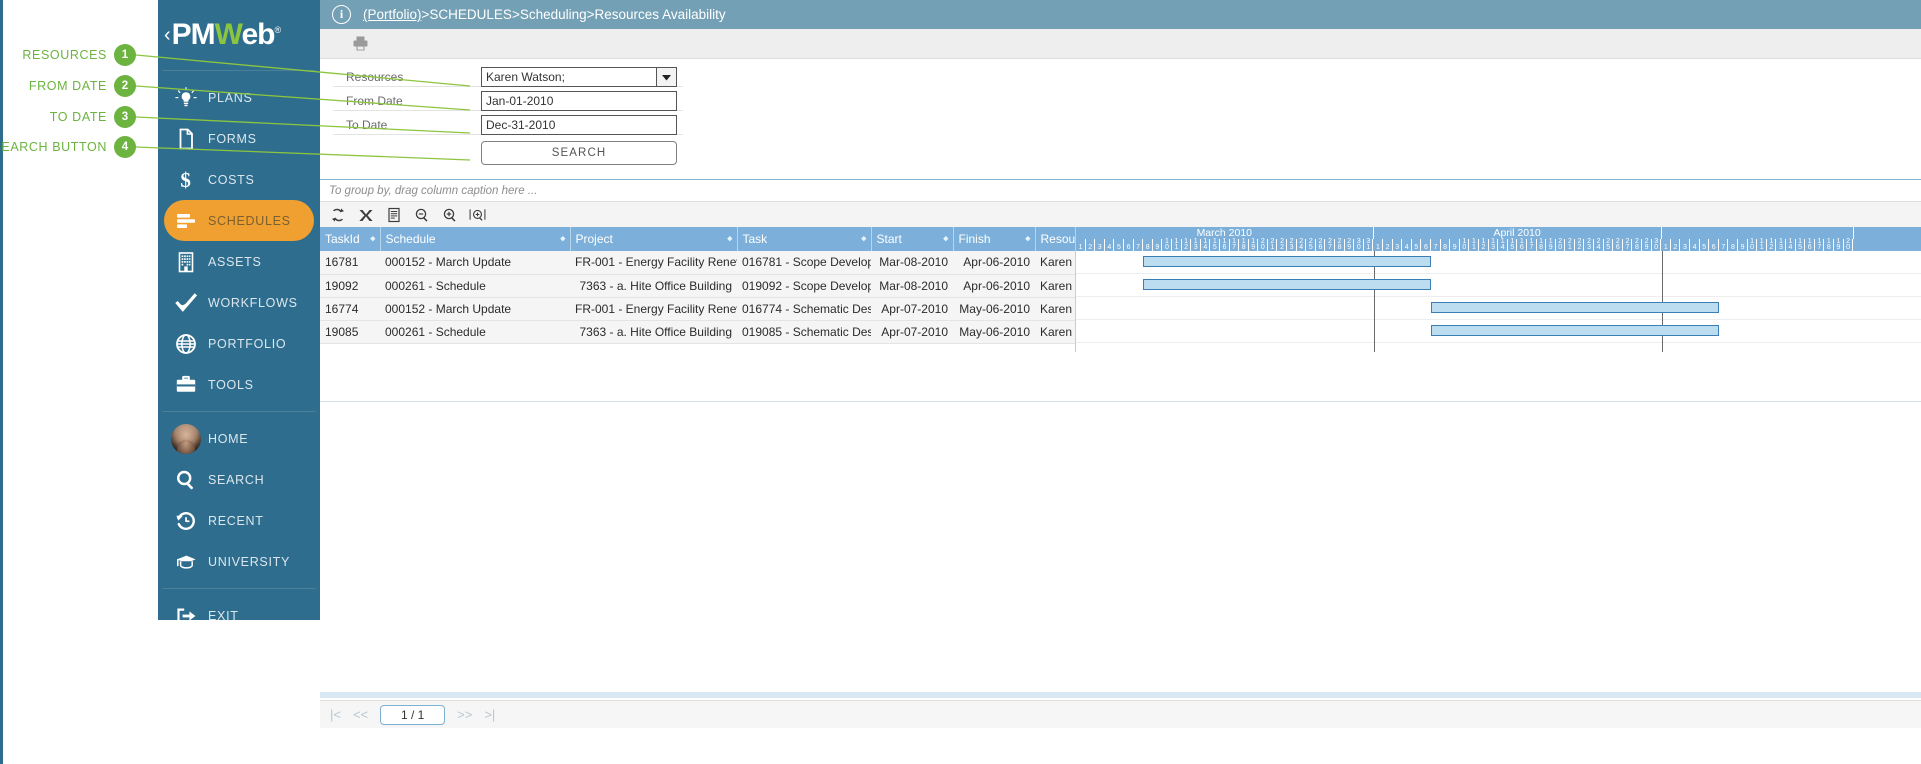  What do you see at coordinates (1129, 245) in the screenshot?
I see `gantt-day-tick: 6` at bounding box center [1129, 245].